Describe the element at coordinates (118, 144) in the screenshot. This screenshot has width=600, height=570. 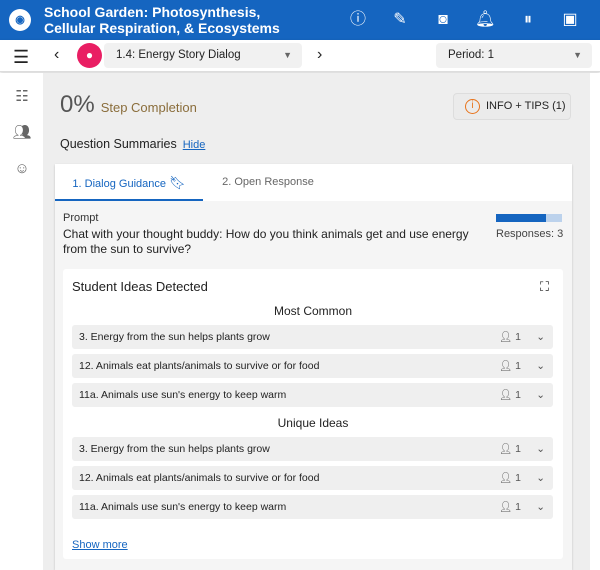
I see `summaries-label: Question Summaries` at that location.